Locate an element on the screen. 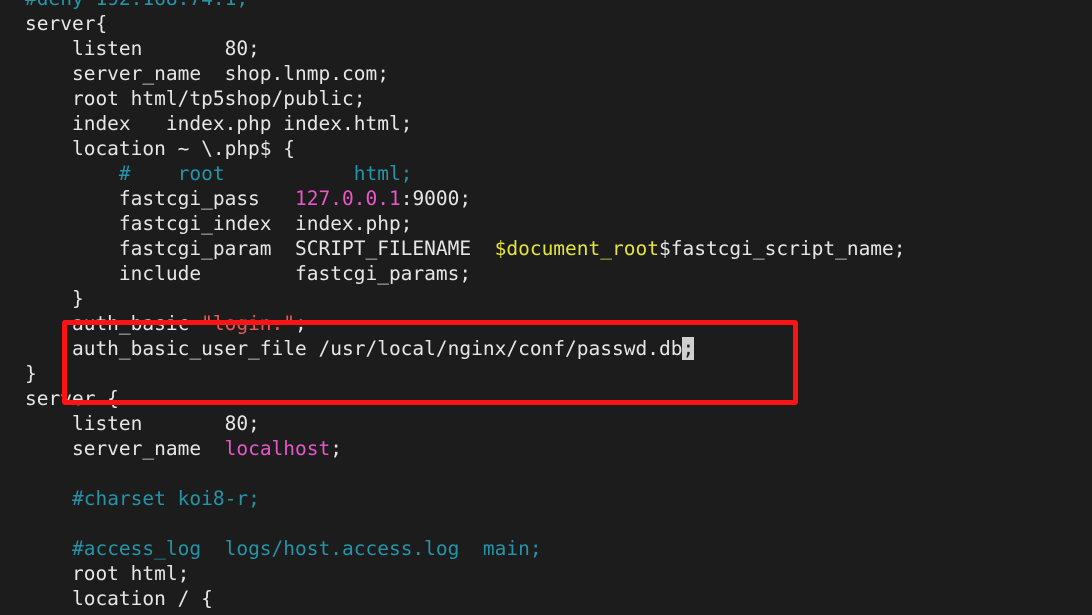  code-line: location ~ \.php$ { is located at coordinates (465, 148).